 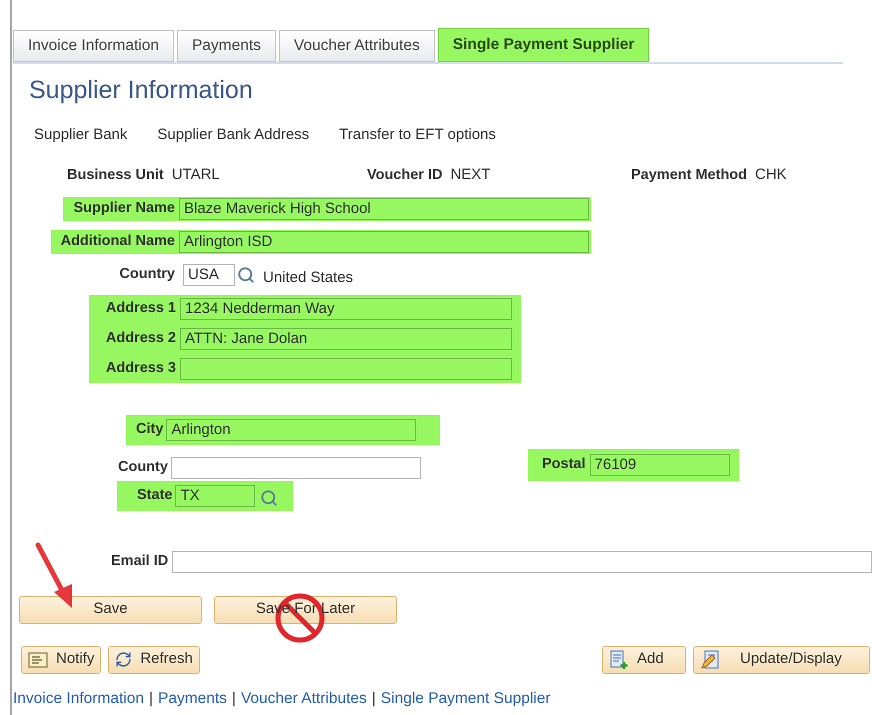 What do you see at coordinates (771, 175) in the screenshot?
I see `field-value: CHK` at bounding box center [771, 175].